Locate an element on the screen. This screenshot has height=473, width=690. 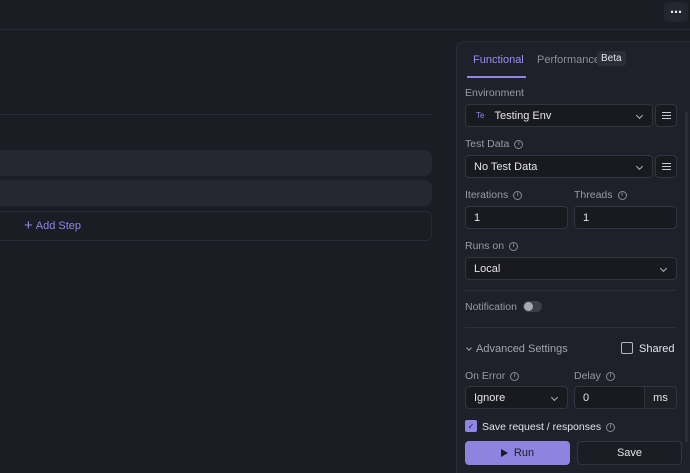
advanced-settings-toggle: Advanced Settings is located at coordinates (517, 349).